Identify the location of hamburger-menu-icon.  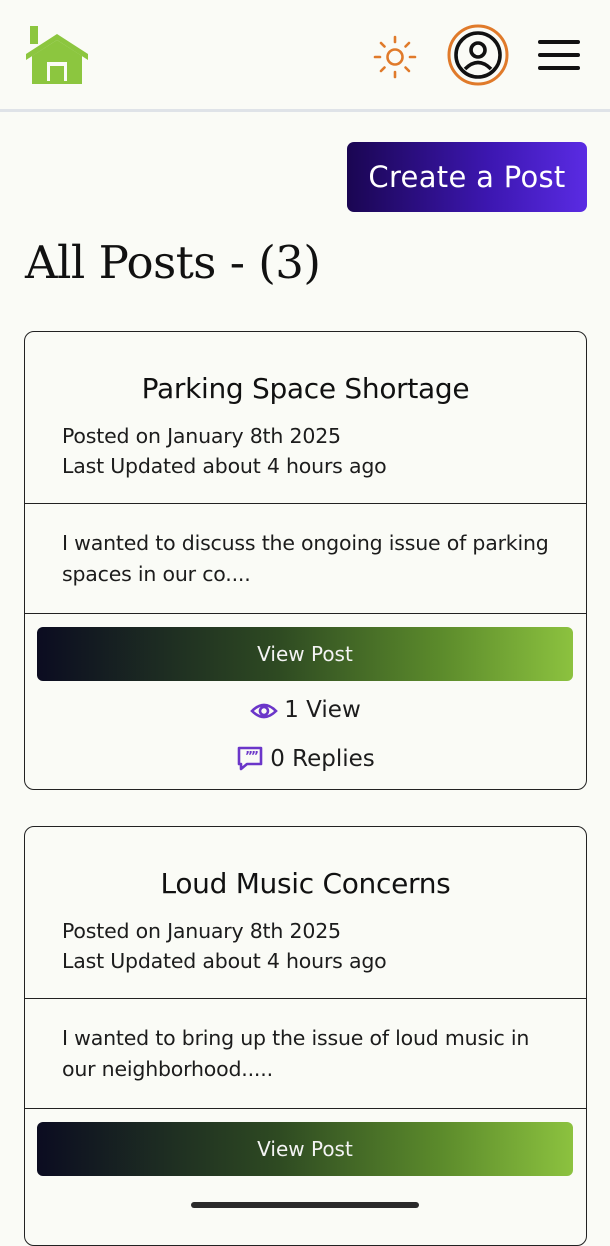
(560, 55).